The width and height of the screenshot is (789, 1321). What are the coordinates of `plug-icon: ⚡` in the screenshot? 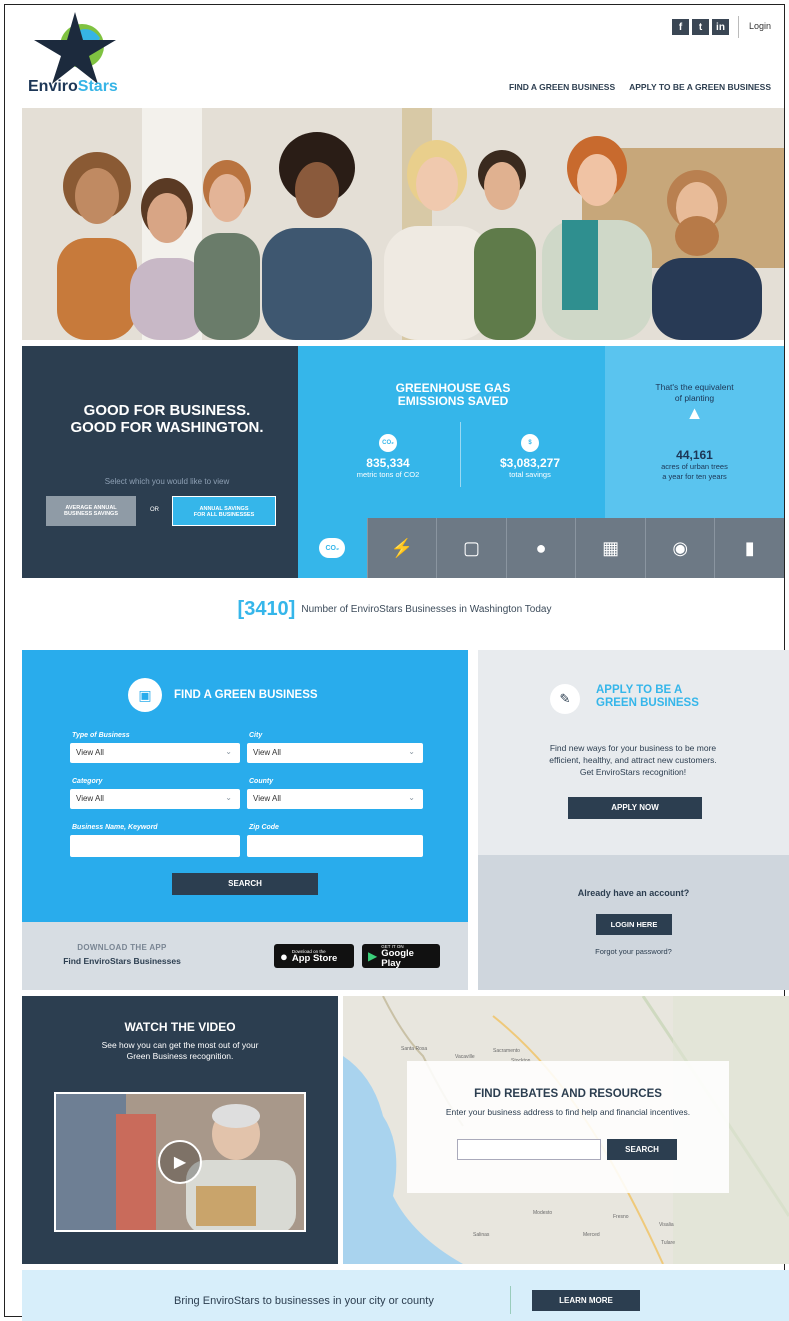 It's located at (402, 547).